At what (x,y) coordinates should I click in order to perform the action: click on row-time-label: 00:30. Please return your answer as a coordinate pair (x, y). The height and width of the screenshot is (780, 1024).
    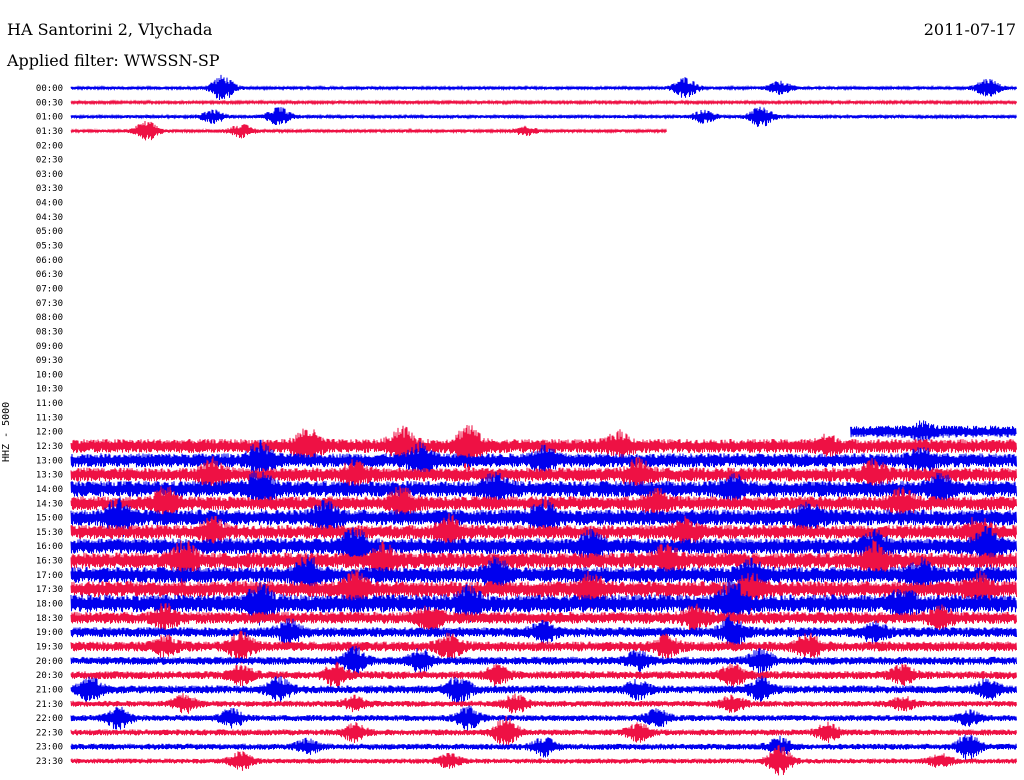
    Looking at the image, I should click on (49, 103).